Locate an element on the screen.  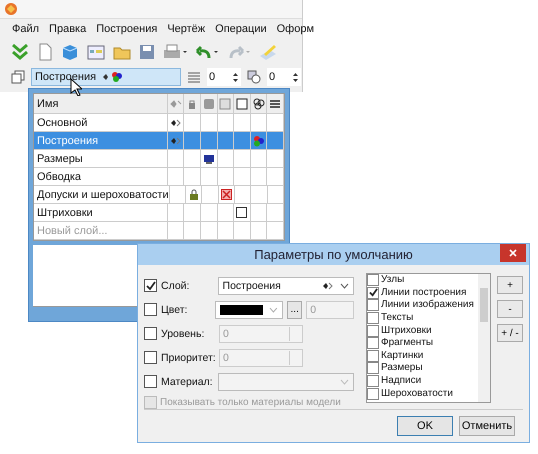
object-type-item: Шероховатости is located at coordinates (422, 393).